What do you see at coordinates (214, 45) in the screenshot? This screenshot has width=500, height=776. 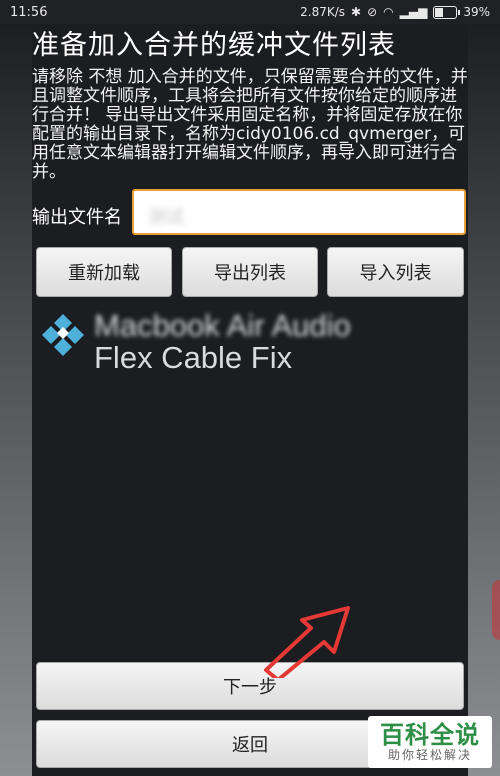 I see `page-title: 准备加入合并的缓冲文件列表` at bounding box center [214, 45].